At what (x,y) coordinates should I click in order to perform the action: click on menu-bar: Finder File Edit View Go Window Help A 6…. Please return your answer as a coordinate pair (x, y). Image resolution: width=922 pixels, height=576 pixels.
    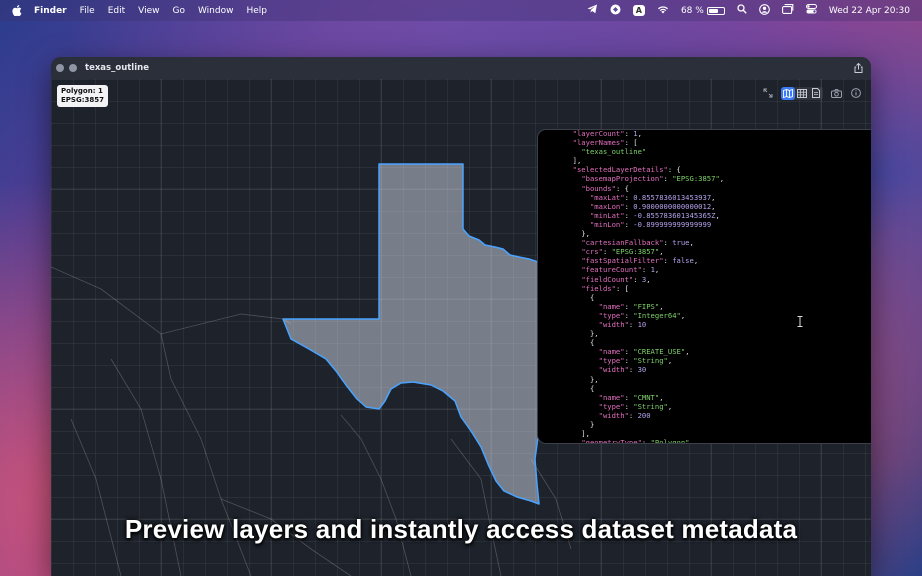
    Looking at the image, I should click on (461, 10).